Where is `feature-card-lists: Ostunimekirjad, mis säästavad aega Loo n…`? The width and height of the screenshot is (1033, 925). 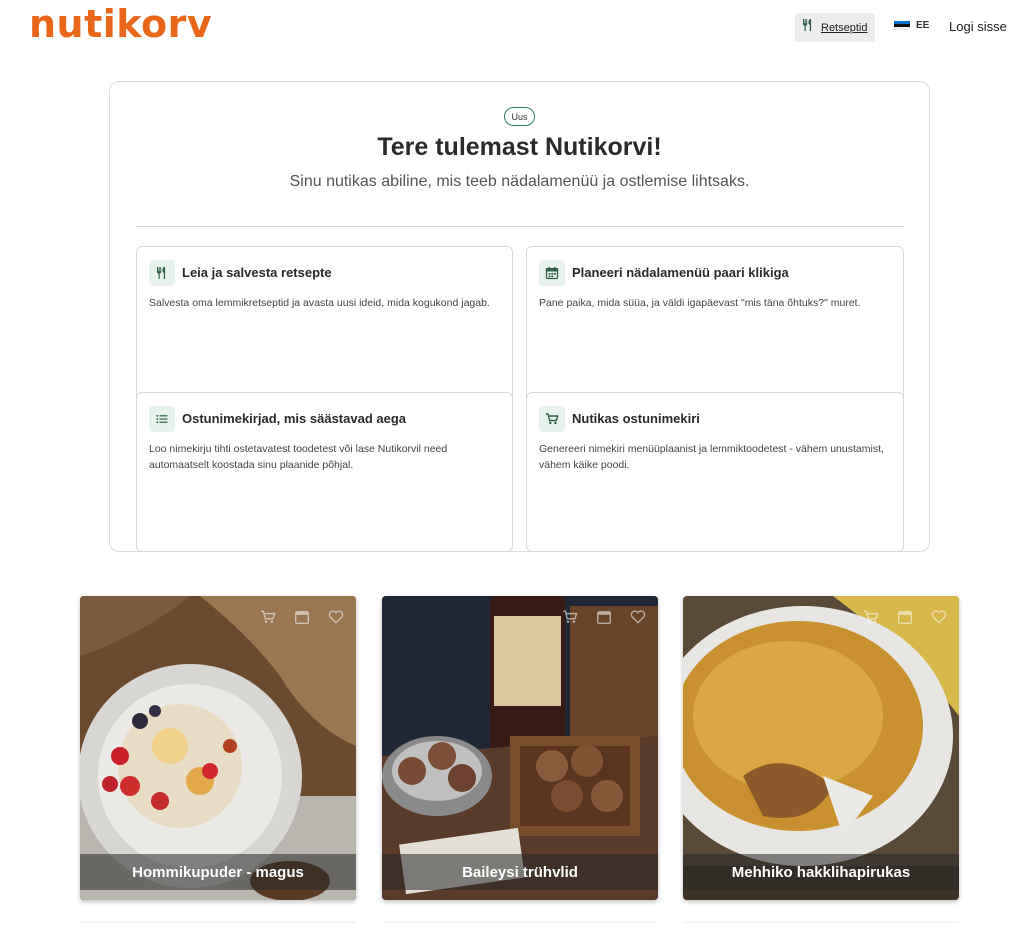
feature-card-lists: Ostunimekirjad, mis säästavad aega Loo n… is located at coordinates (324, 472).